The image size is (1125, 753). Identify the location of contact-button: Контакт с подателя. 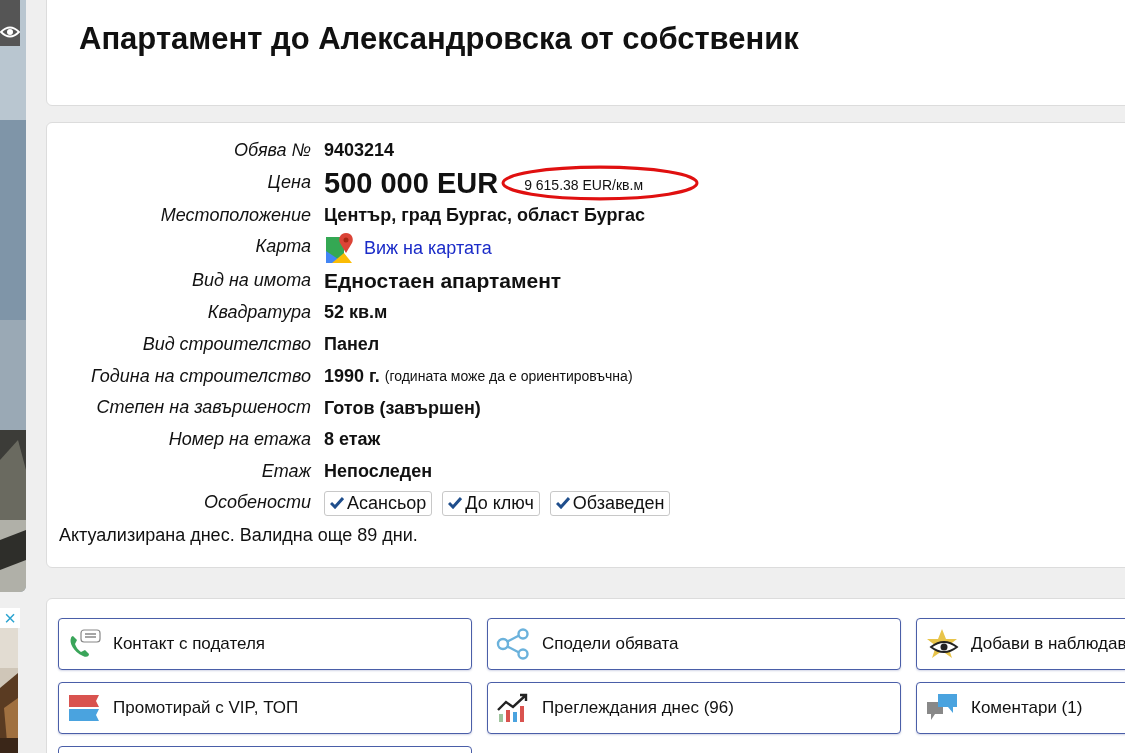
(265, 644).